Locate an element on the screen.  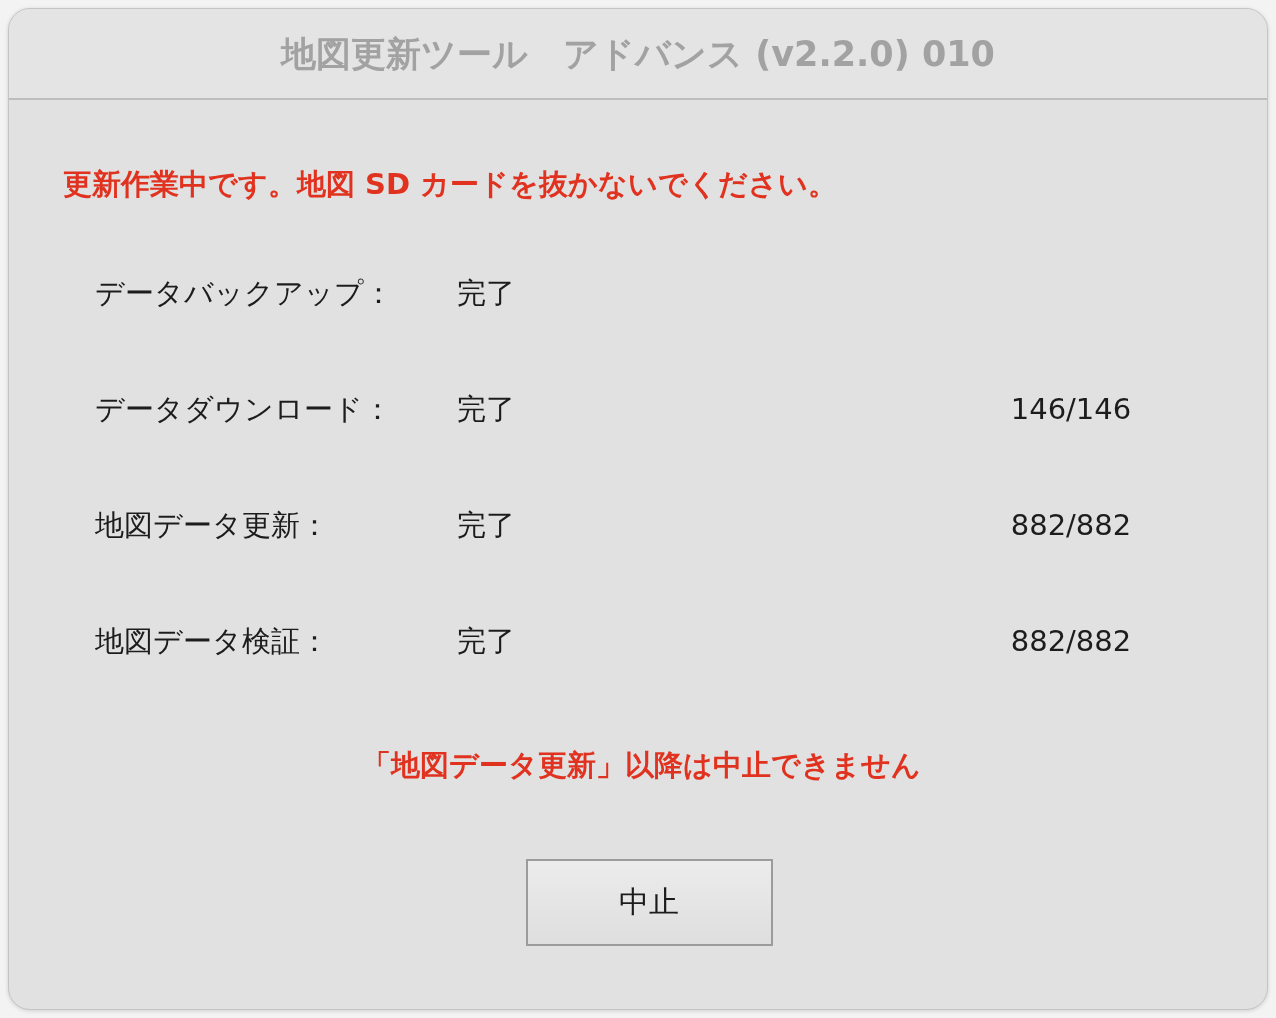
step-label: 地図データ更新： is located at coordinates (212, 525).